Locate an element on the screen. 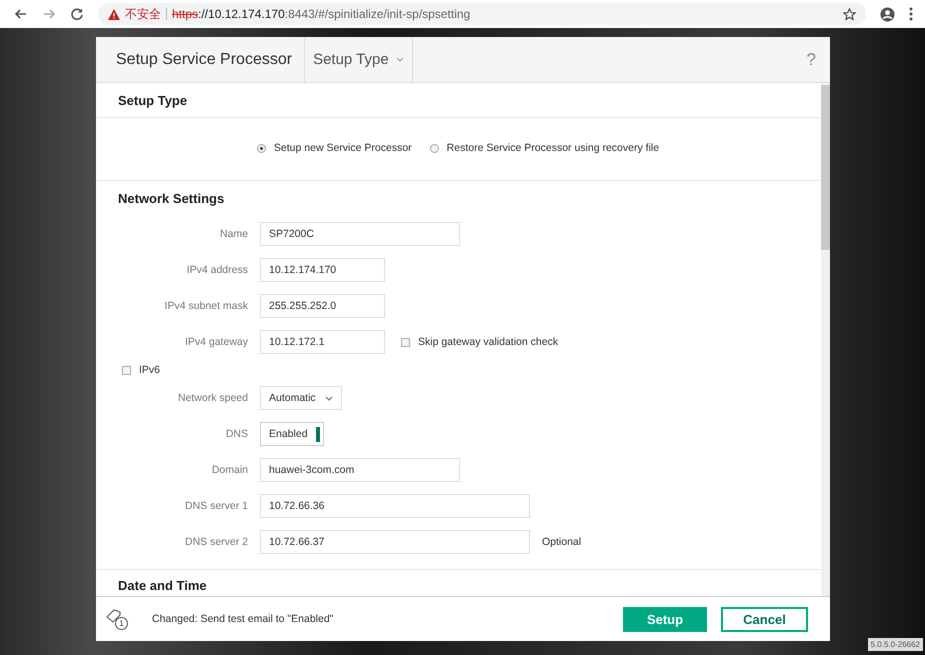 The width and height of the screenshot is (925, 655). warning-icon is located at coordinates (114, 14).